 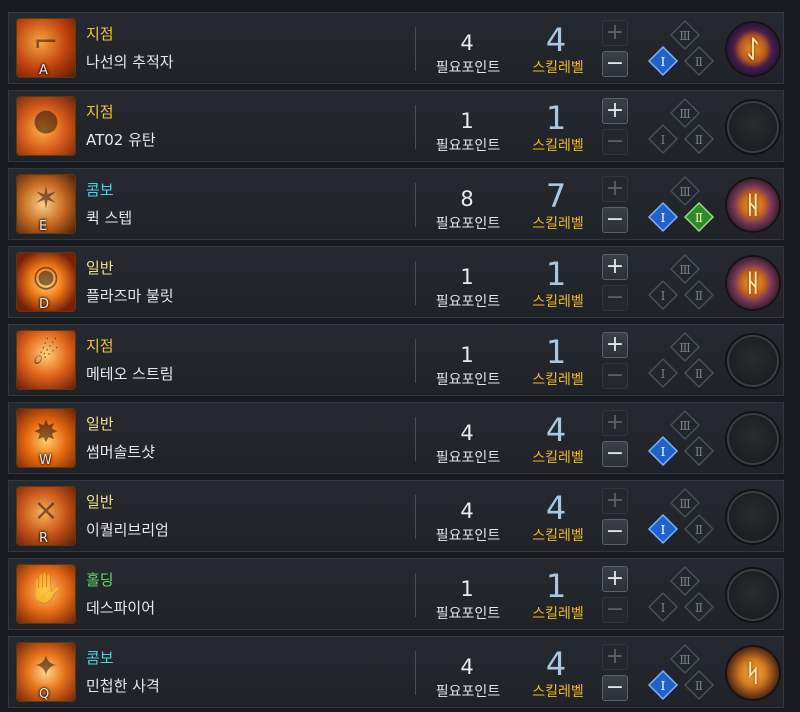 What do you see at coordinates (46, 438) in the screenshot?
I see `somersault-icon: ✸ W` at bounding box center [46, 438].